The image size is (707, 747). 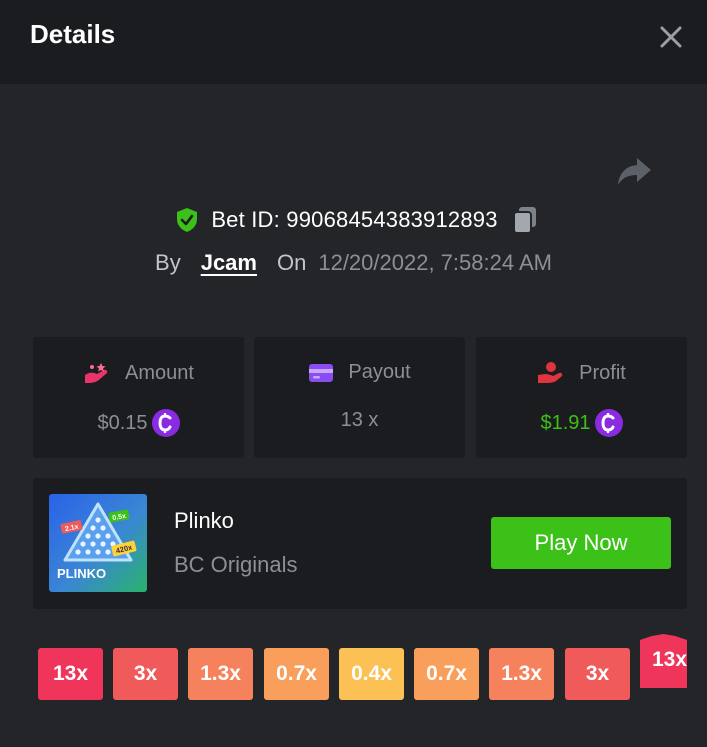 I want to click on multiplier-slot-active: 13x, so click(x=663, y=661).